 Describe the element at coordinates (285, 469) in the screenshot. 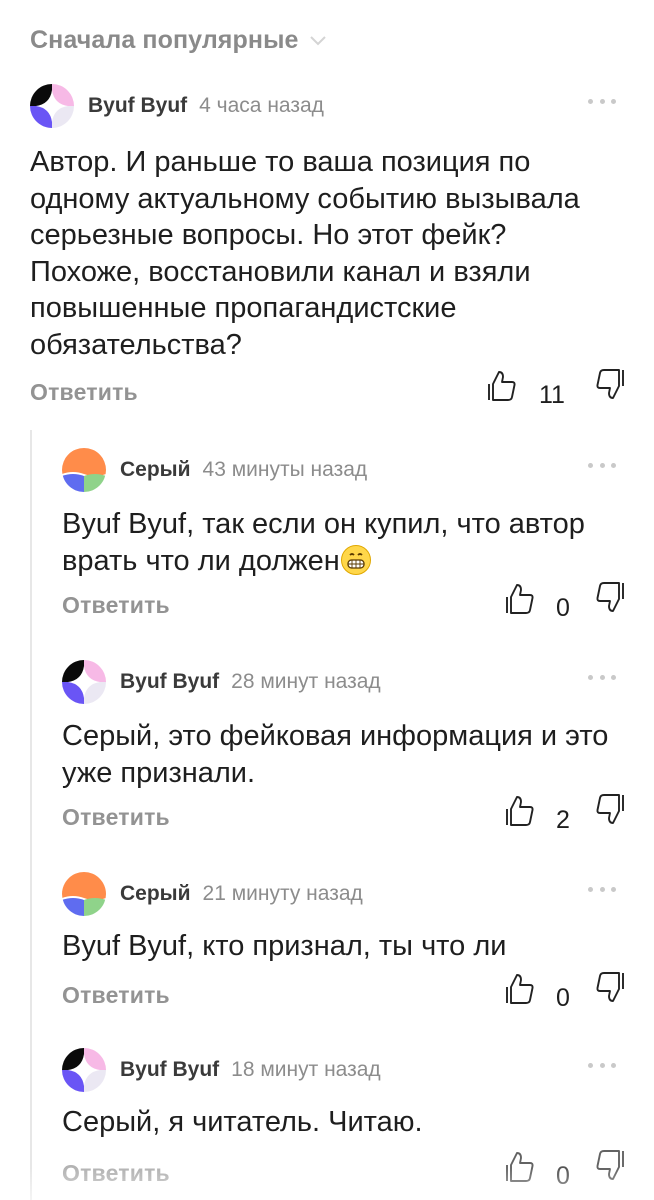

I see `comment-time: 43 минуты назад` at that location.